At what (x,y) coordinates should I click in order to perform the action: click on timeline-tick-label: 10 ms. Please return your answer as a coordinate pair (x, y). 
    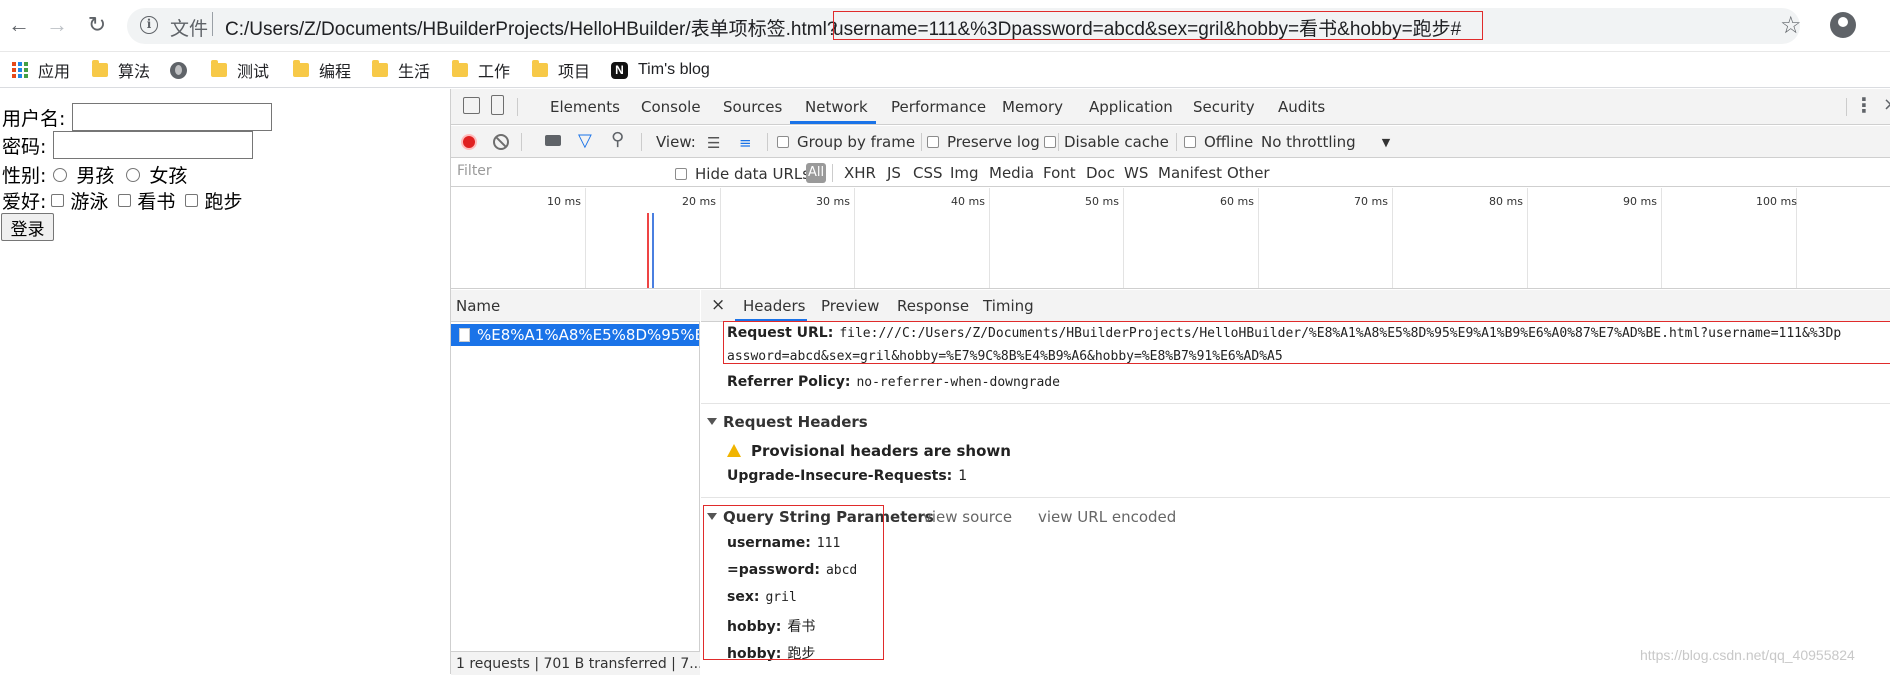
    Looking at the image, I should click on (564, 201).